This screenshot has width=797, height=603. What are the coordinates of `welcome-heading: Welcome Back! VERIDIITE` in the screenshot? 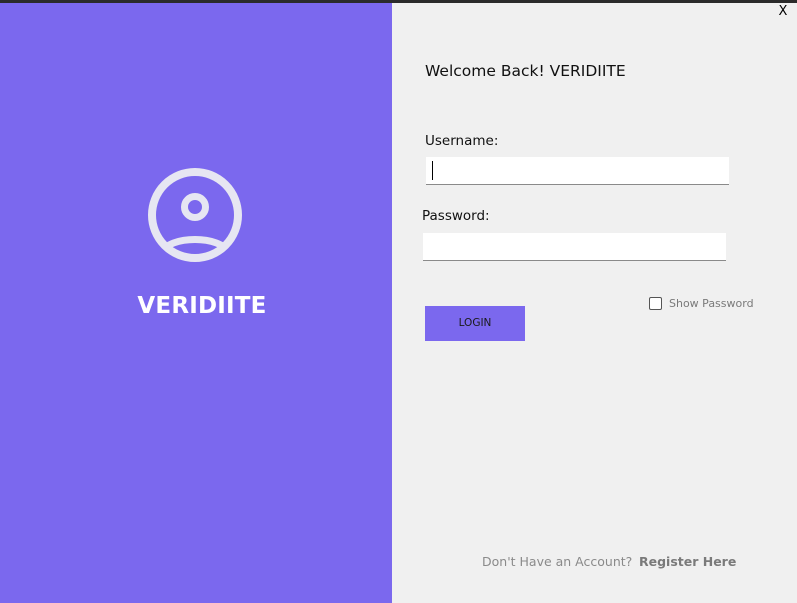 It's located at (525, 71).